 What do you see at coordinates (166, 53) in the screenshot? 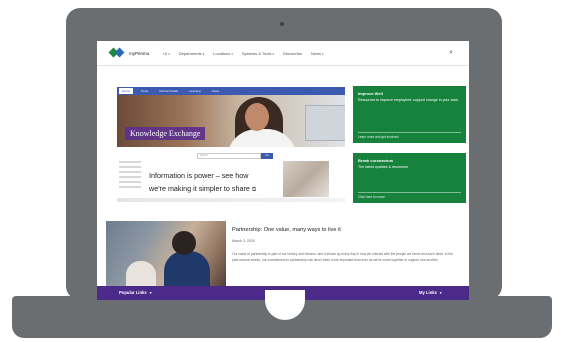
I see `nav-item-ui: UI▾` at bounding box center [166, 53].